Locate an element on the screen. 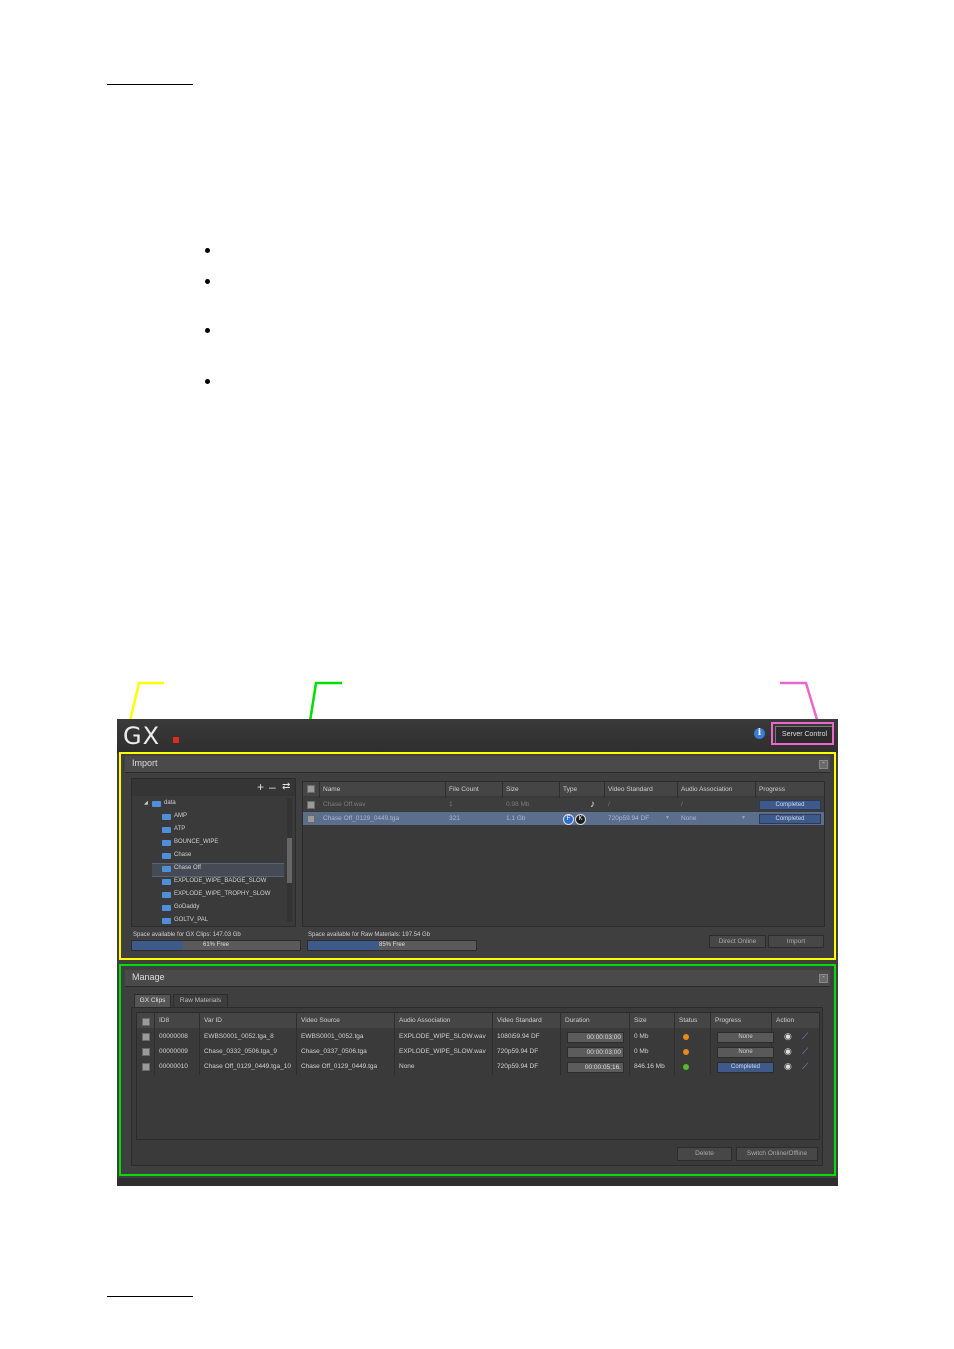 Image resolution: width=954 pixels, height=1349 pixels. server-callout-line is located at coordinates (800, 702).